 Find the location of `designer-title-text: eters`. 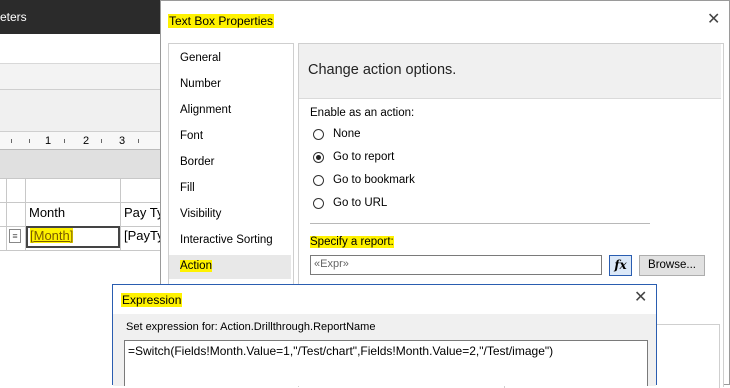

designer-title-text: eters is located at coordinates (13, 17).